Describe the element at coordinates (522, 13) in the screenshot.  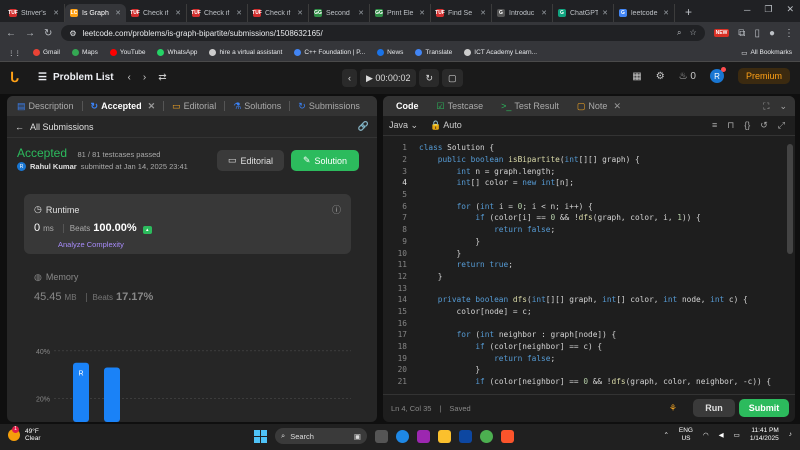
I see `browser-tab: G Introduc ✕` at that location.